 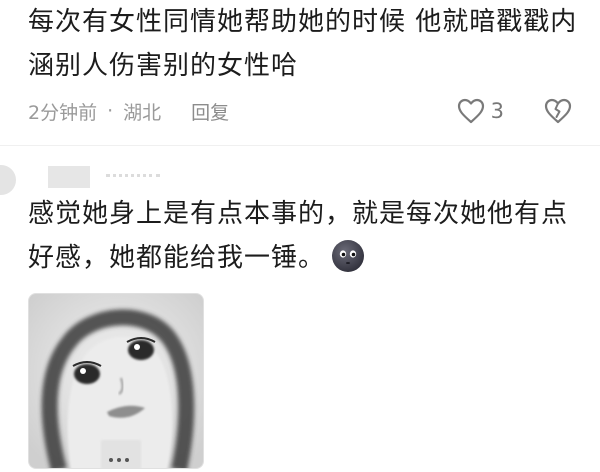 What do you see at coordinates (303, 44) in the screenshot?
I see `comment-text: 每次有女性同情她帮助她的时候 他就暗戳戳内涵别人伤害别的女性哈` at bounding box center [303, 44].